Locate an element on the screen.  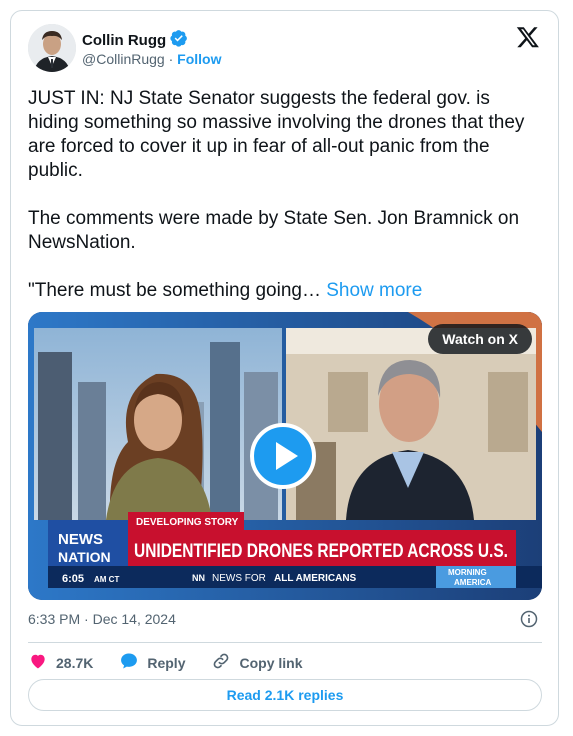
broadcast-time-suffix: AM CT is located at coordinates (106, 579).